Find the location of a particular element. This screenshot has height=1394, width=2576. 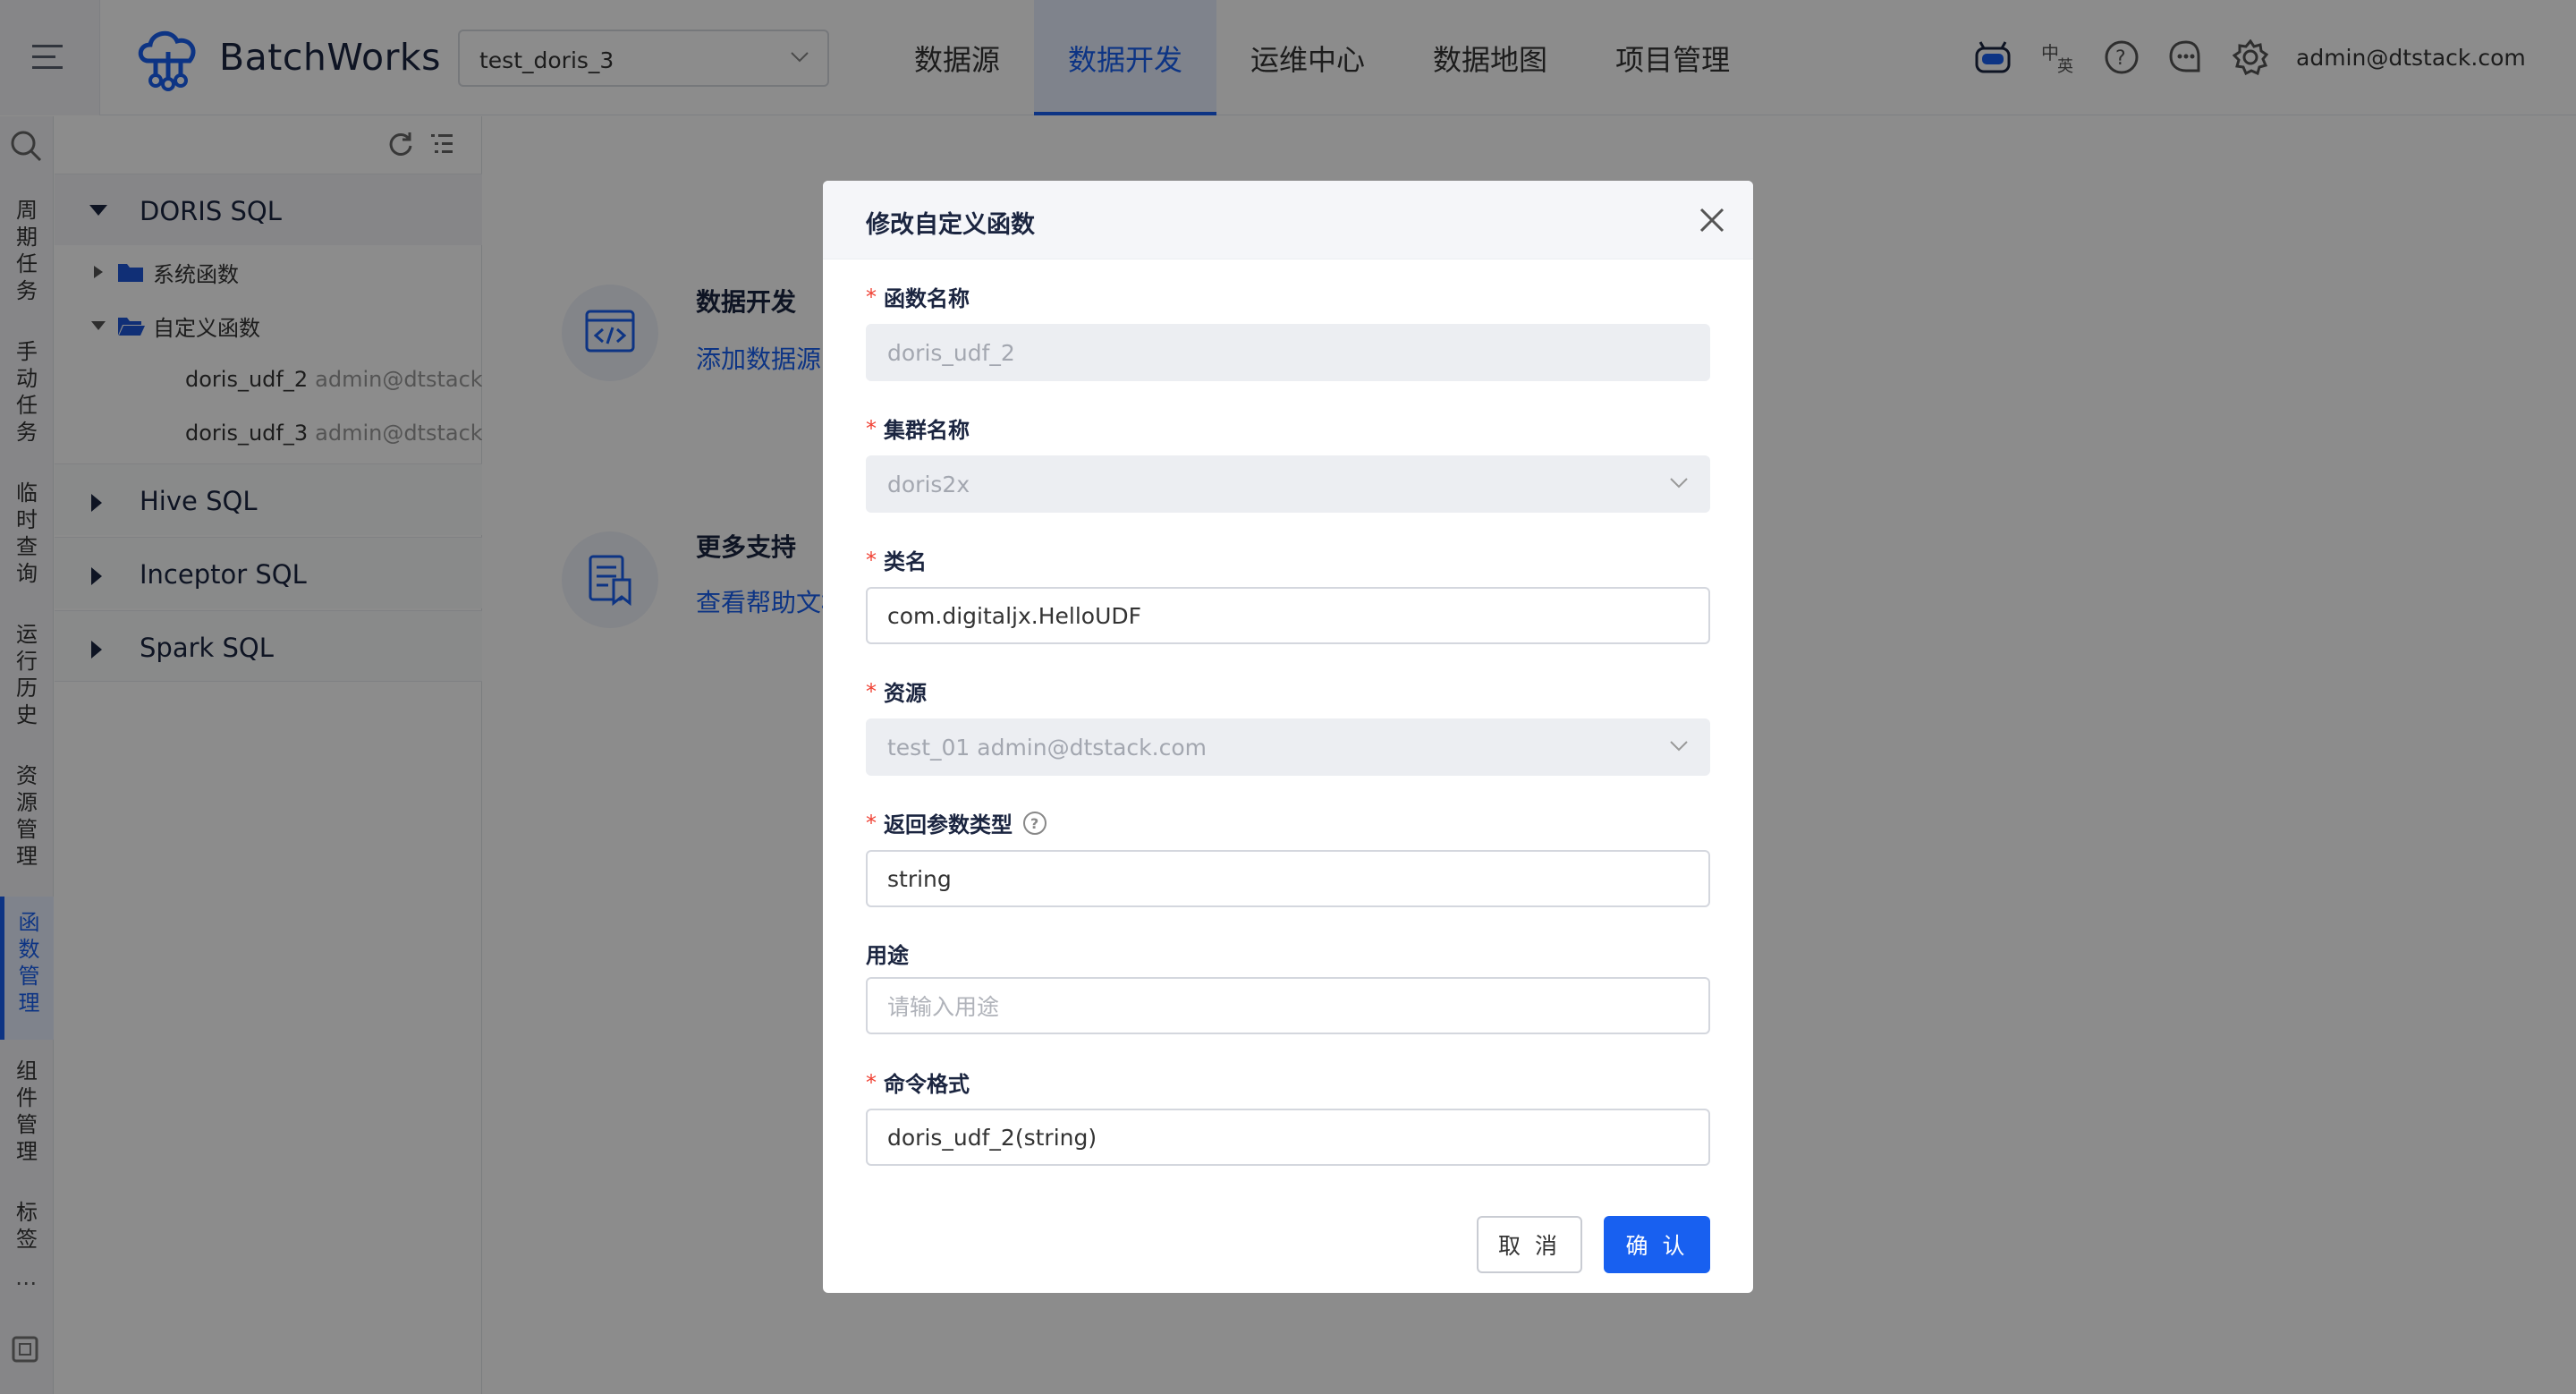

dialog-header: 修改自定义函数 is located at coordinates (1288, 220).